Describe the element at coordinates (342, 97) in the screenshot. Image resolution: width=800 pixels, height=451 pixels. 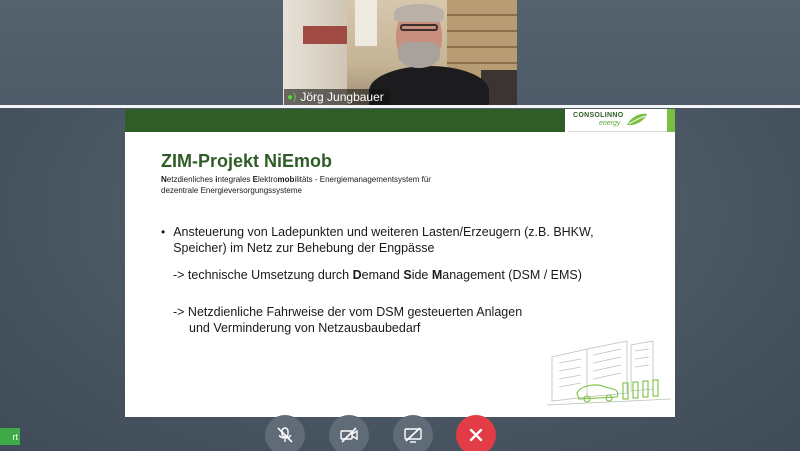
I see `participant-name: Jörg Jungbauer` at that location.